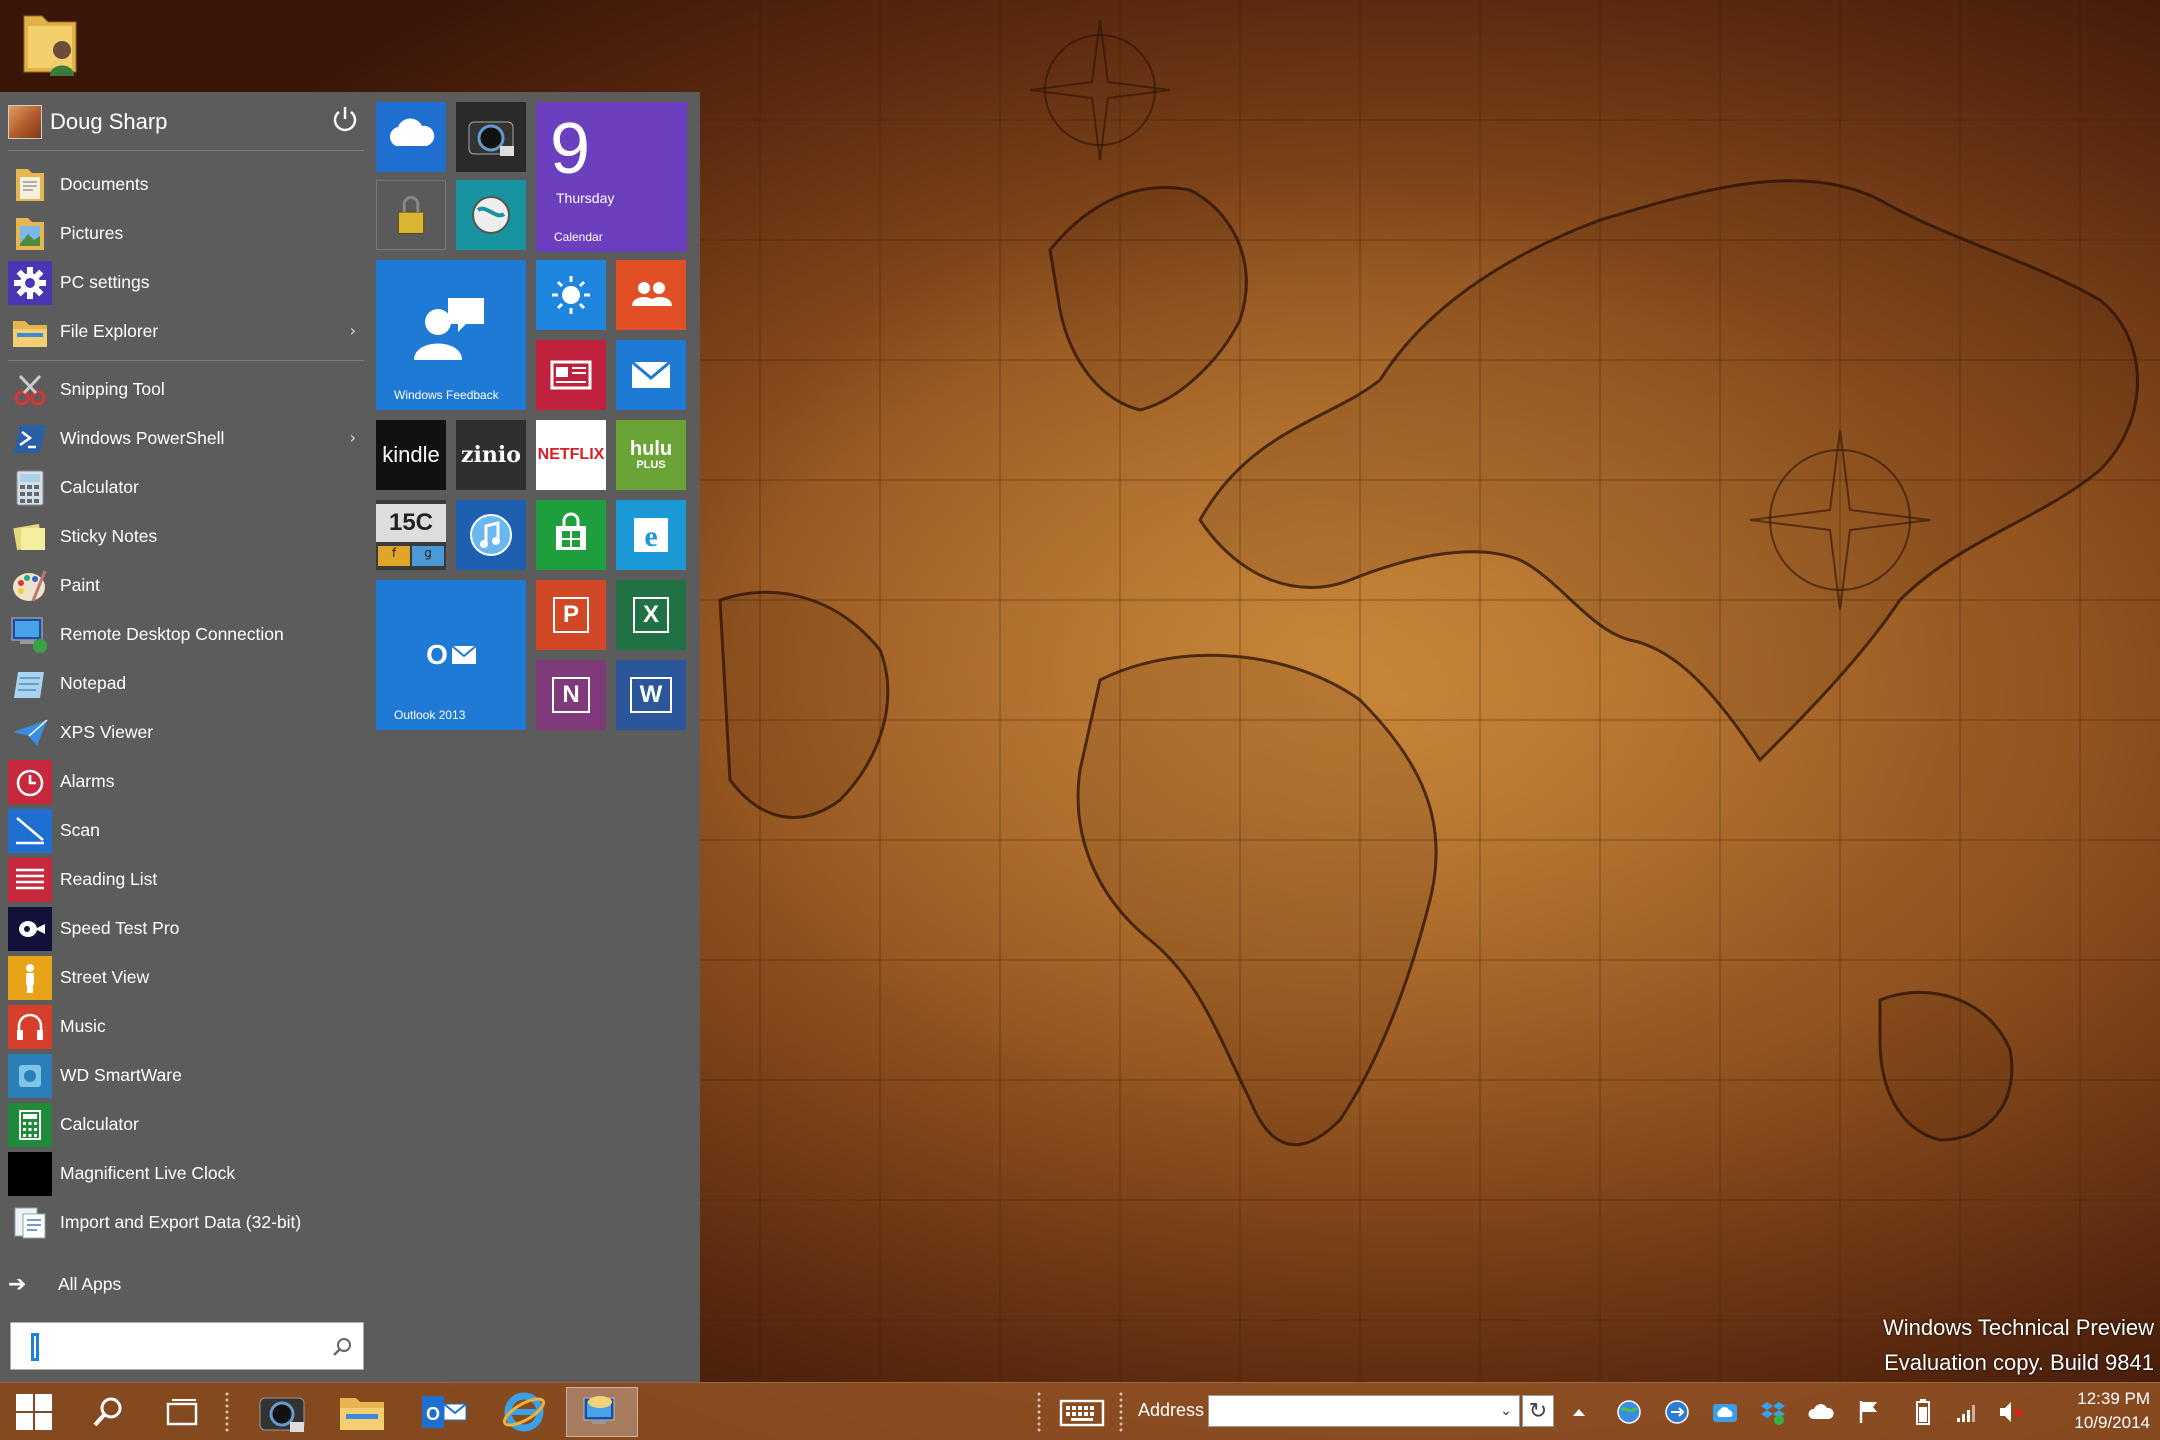 The width and height of the screenshot is (2160, 1440). I want to click on globe-icon, so click(491, 215).